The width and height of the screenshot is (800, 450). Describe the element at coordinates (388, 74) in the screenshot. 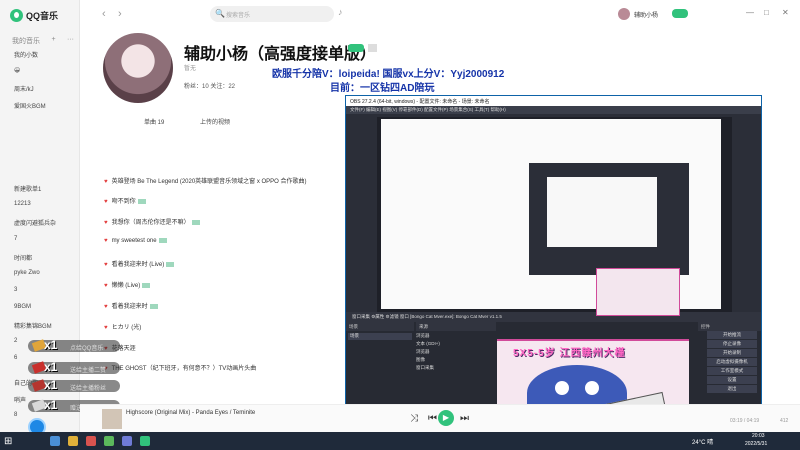

I see `stream-overlay-line1: 欧服千分陪V：loipeida! 国服vx上分V：Yyj2000912` at that location.